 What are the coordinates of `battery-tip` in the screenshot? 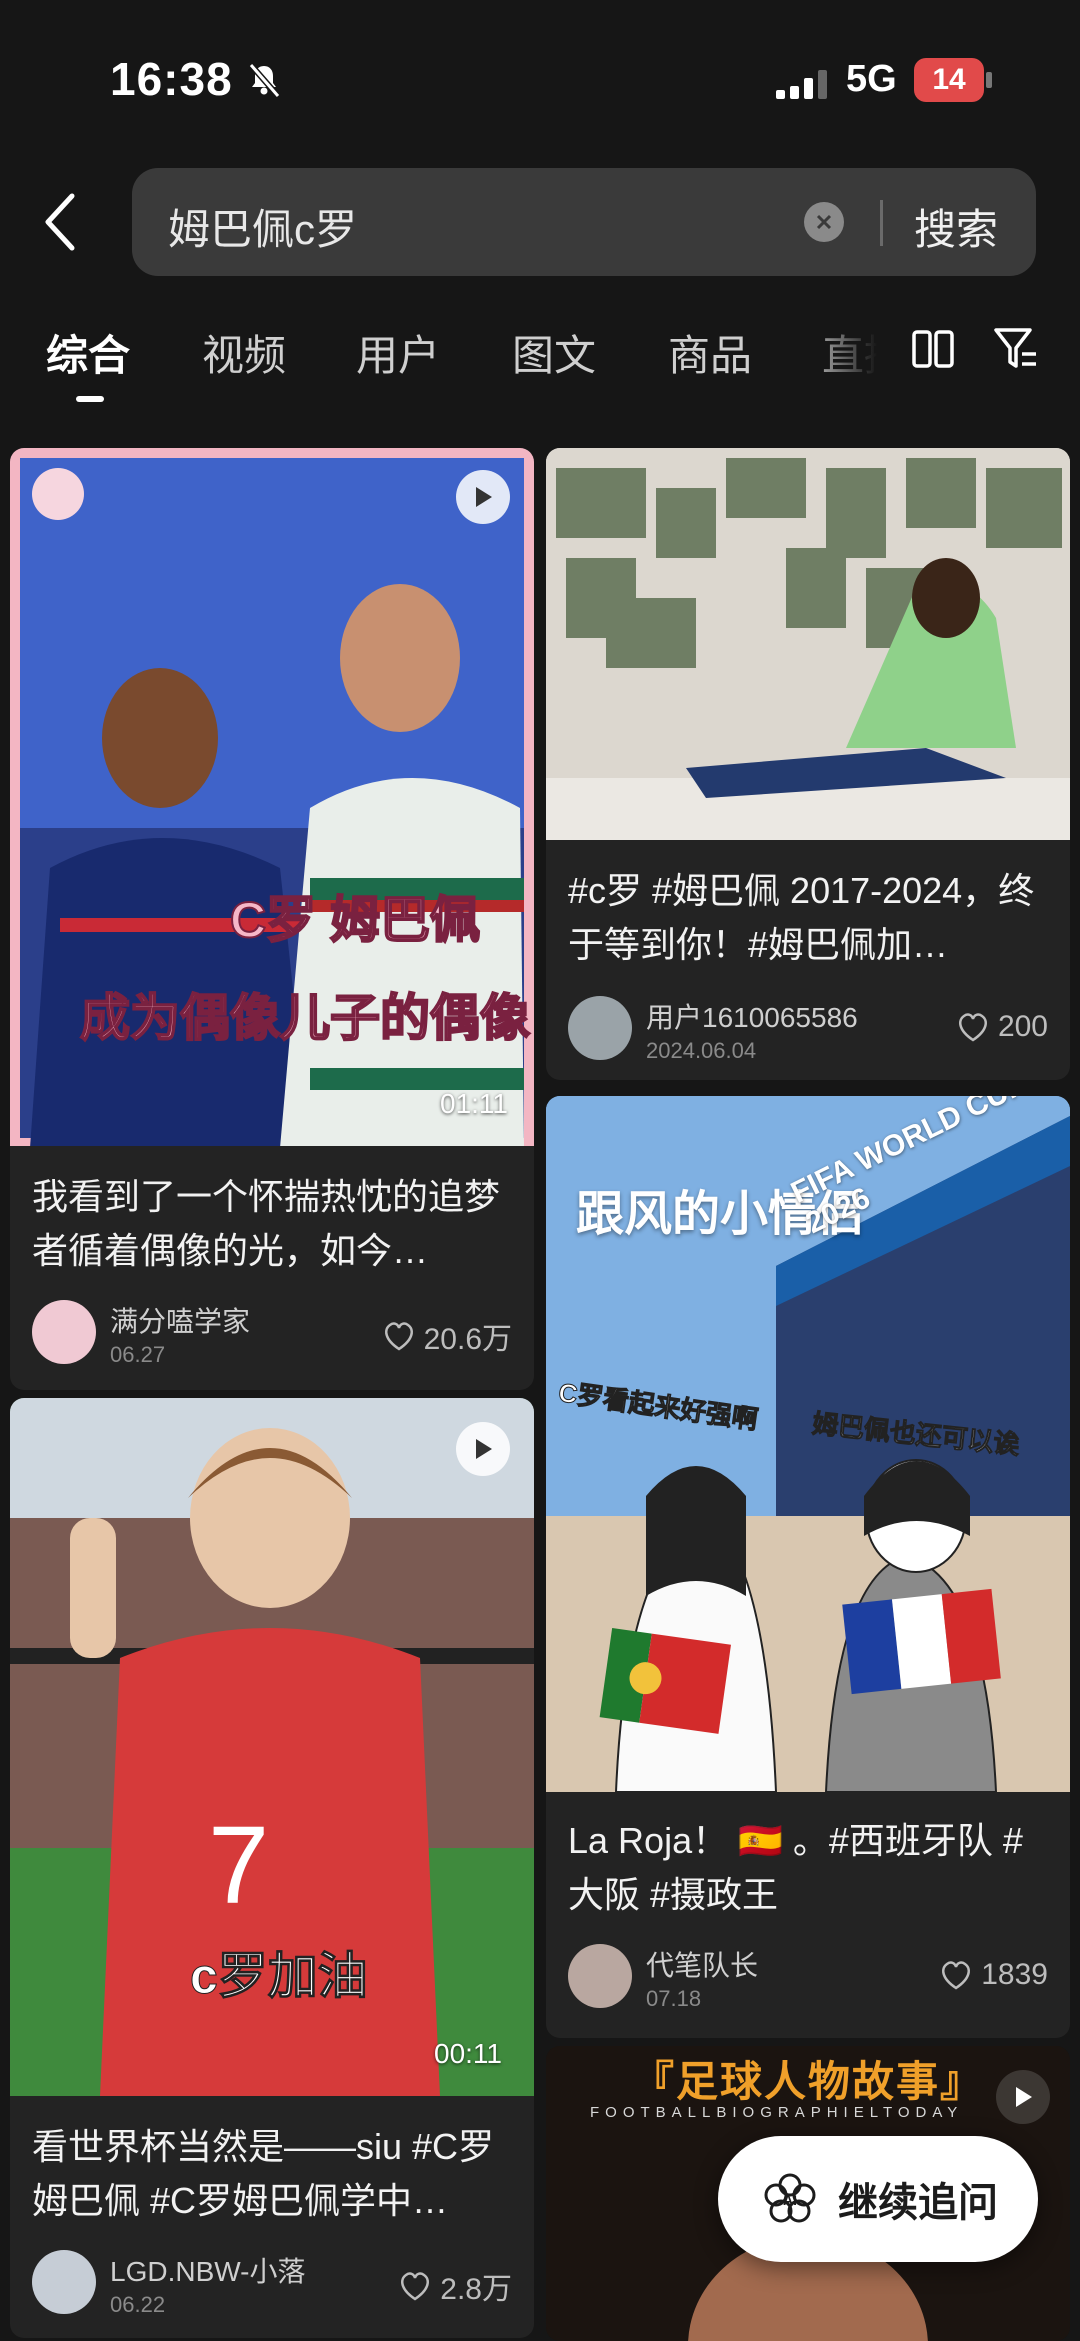 It's located at (989, 80).